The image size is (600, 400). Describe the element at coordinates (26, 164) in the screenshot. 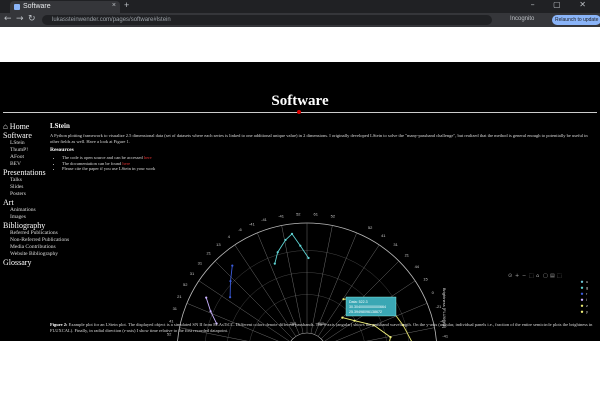

I see `sidebar-subitem-1-3: BEV` at that location.